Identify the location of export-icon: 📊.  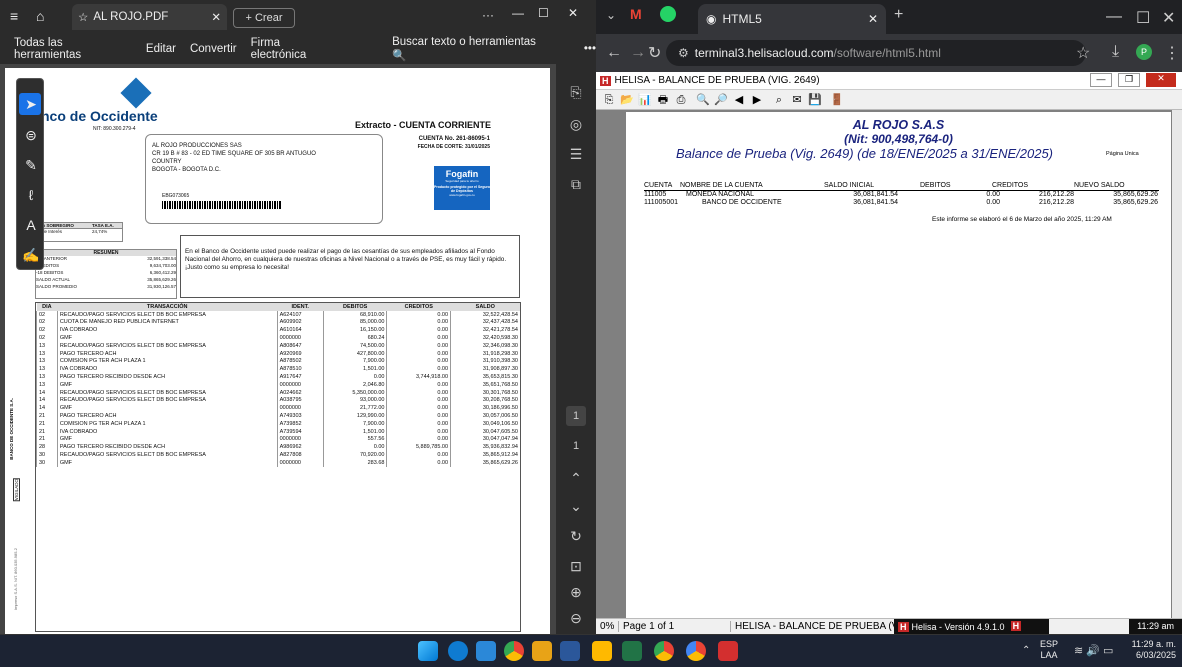
(645, 100).